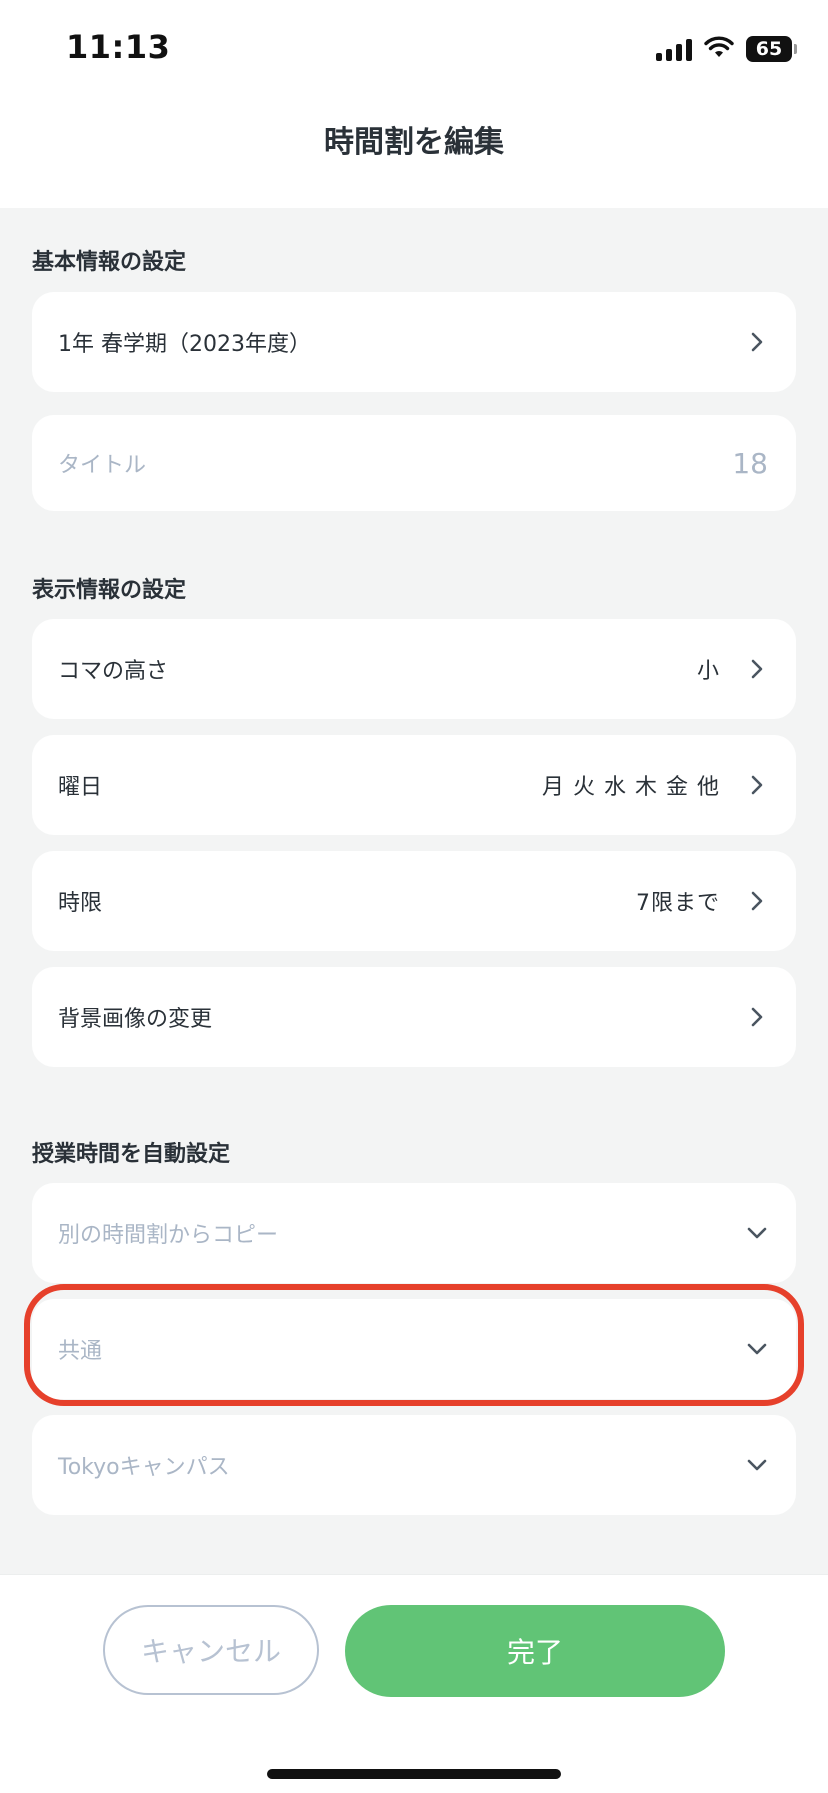 The width and height of the screenshot is (828, 1793). I want to click on status-icons: 65, so click(726, 49).